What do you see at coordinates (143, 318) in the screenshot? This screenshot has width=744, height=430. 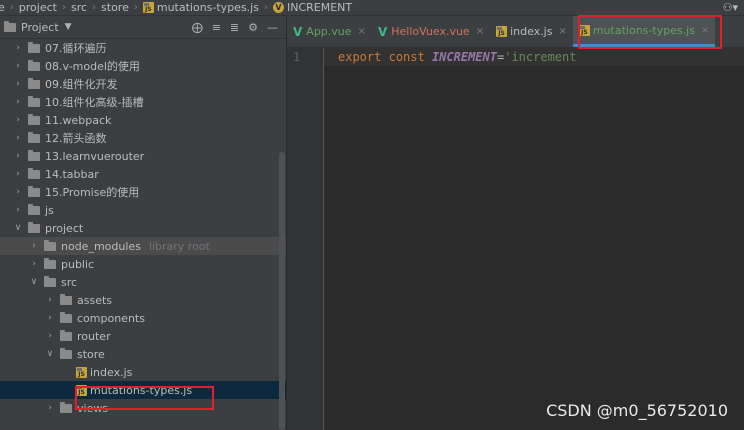 I see `tree-item: › components` at bounding box center [143, 318].